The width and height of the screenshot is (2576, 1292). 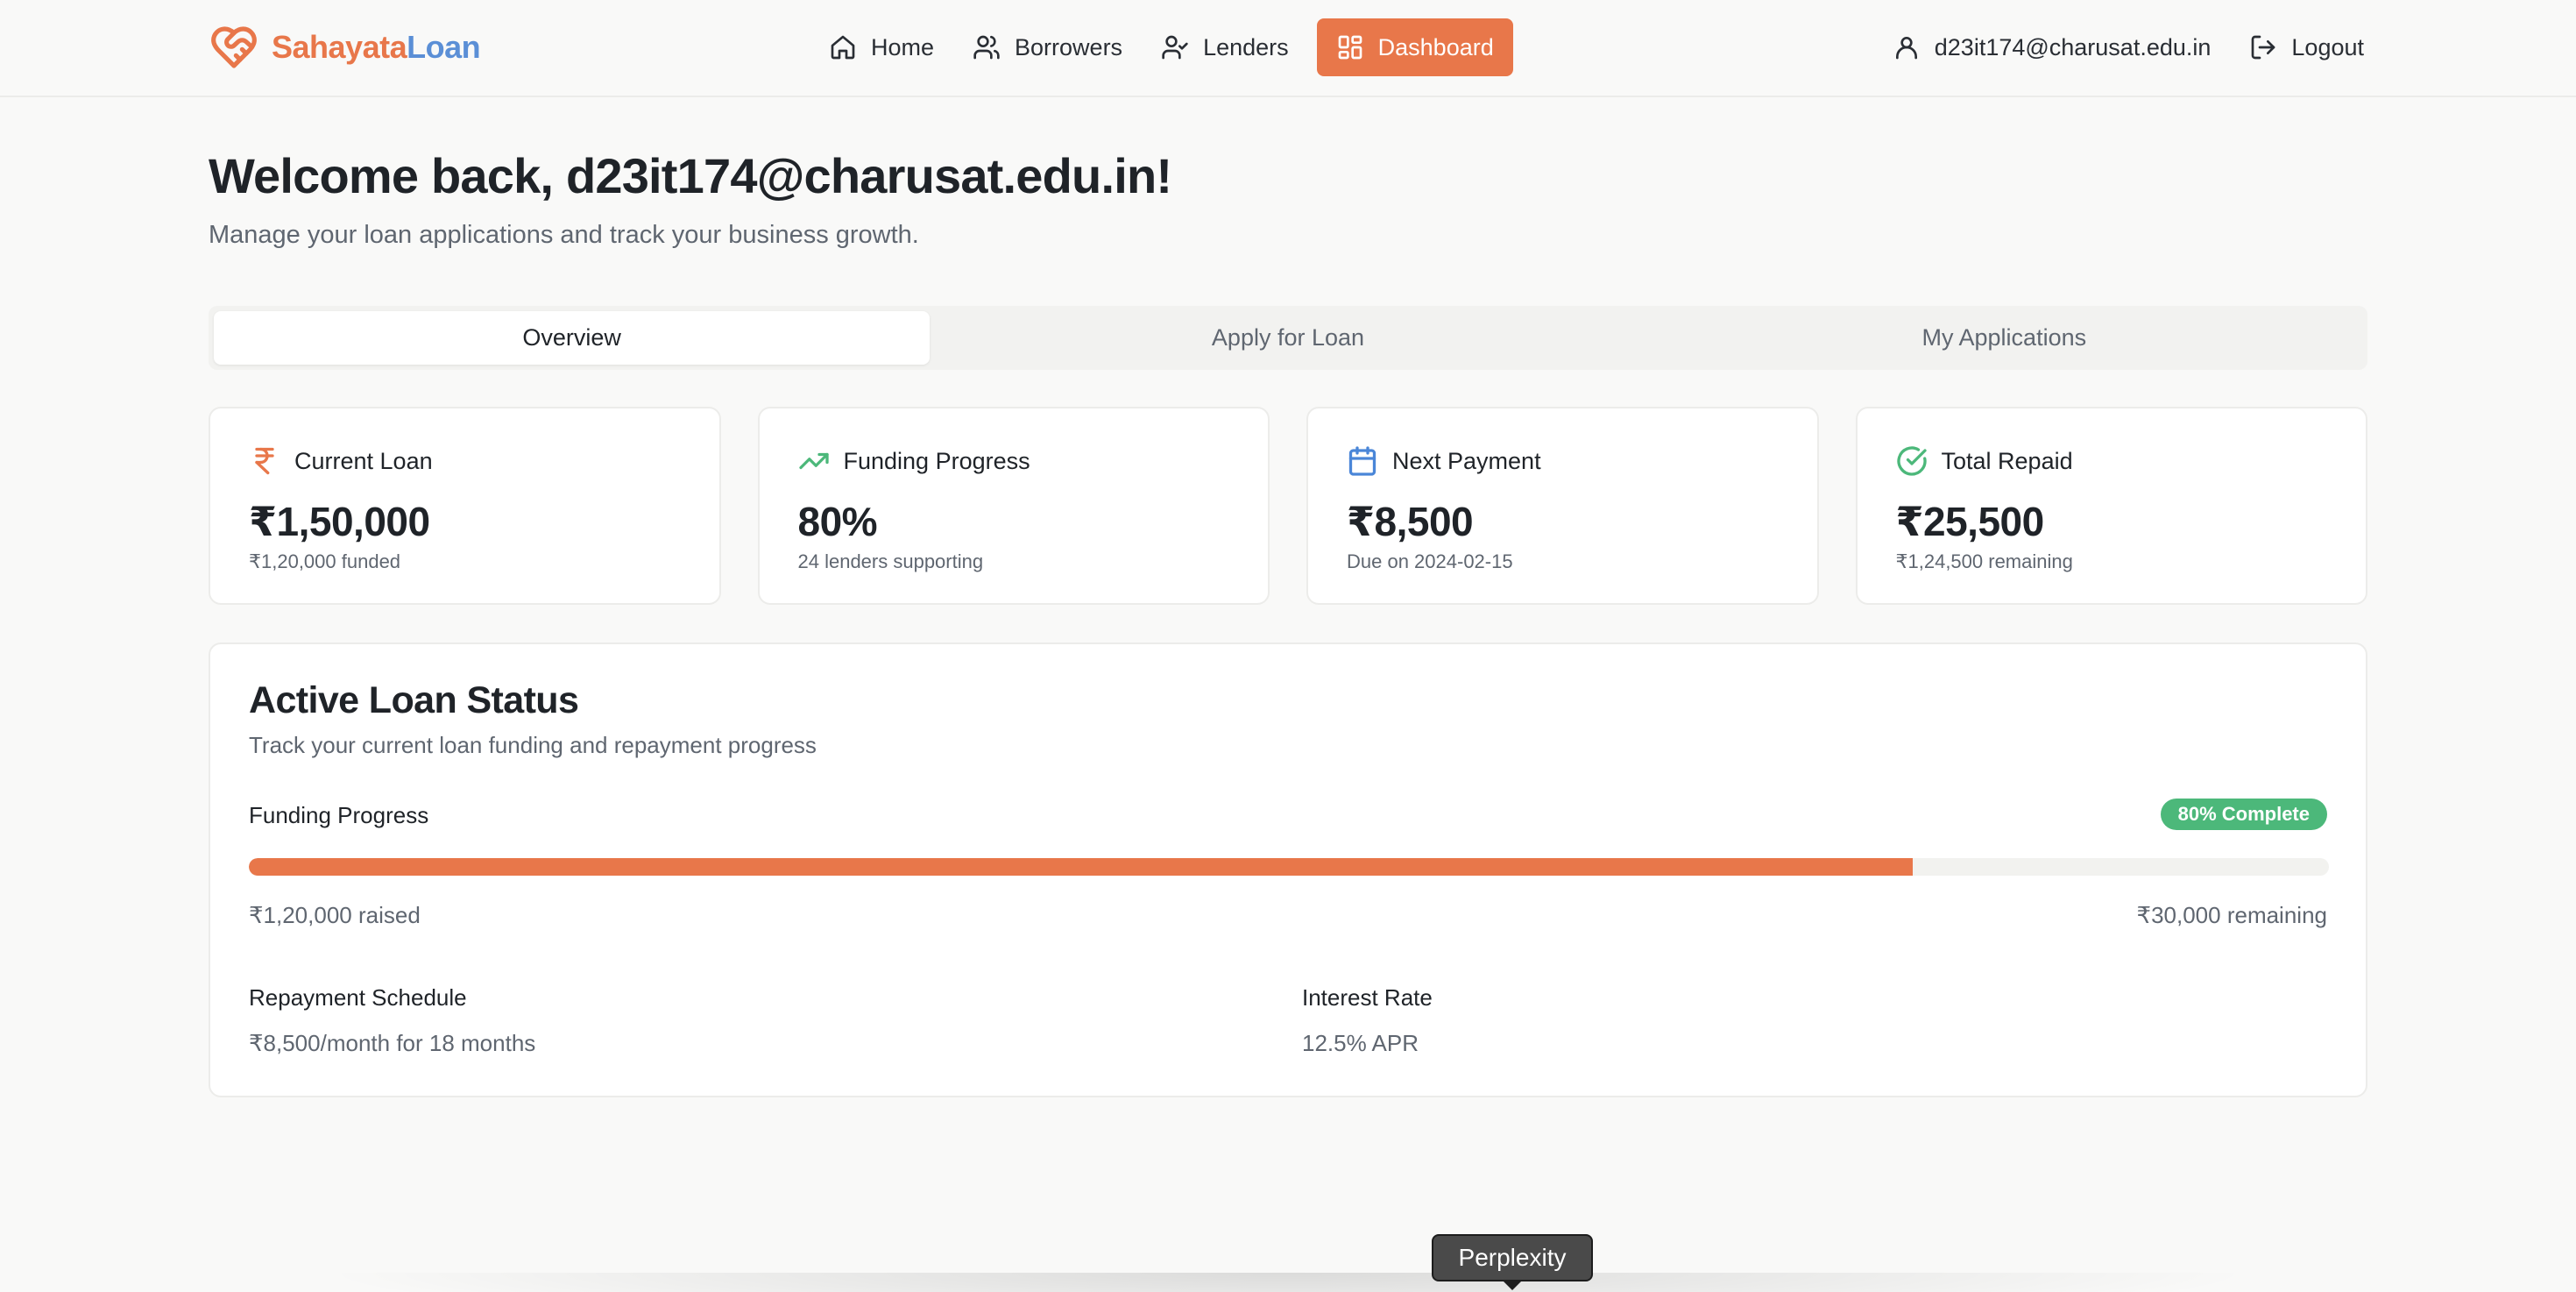 I want to click on card-next-payment: Next Payment ₹8,500 Due on 2024-02-15, so click(x=1562, y=506).